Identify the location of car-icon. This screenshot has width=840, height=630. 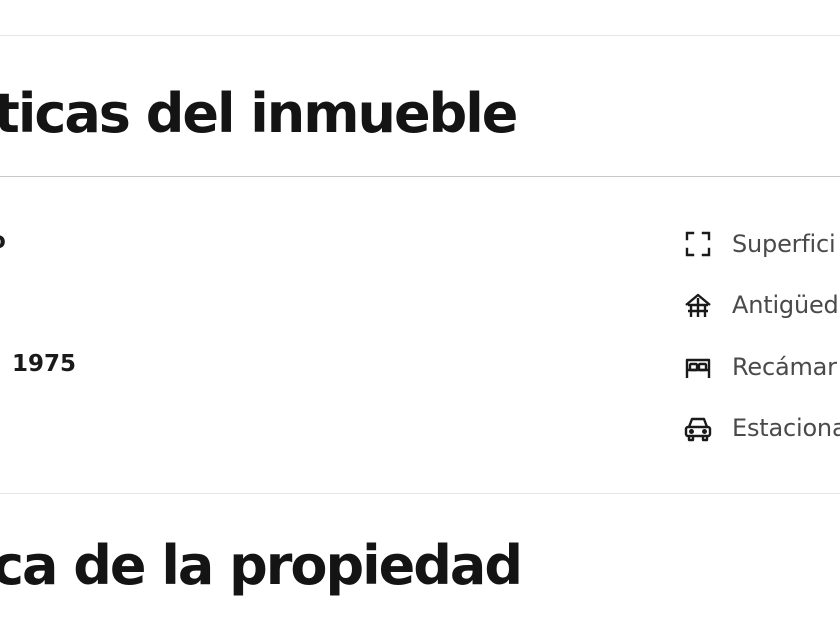
(698, 428).